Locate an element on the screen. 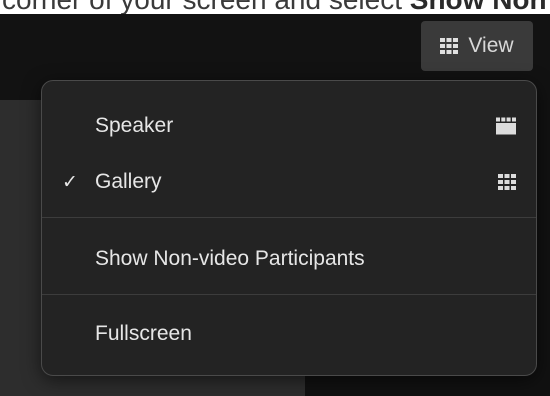 This screenshot has width=550, height=396. grid-icon is located at coordinates (449, 46).